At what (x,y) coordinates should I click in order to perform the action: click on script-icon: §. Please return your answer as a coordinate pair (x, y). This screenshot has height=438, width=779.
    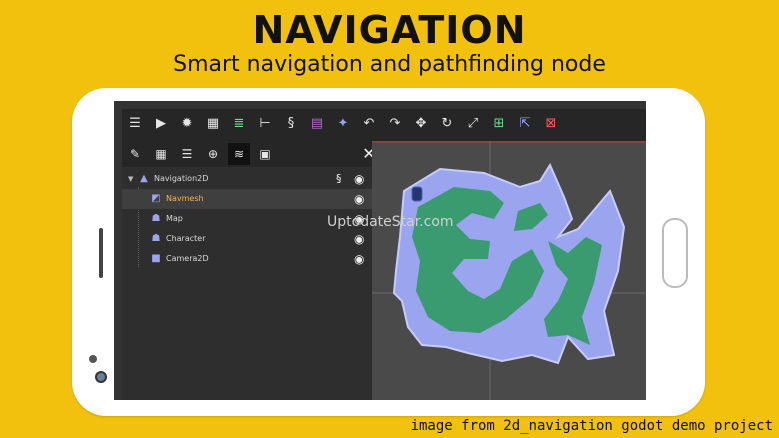
    Looking at the image, I should click on (291, 124).